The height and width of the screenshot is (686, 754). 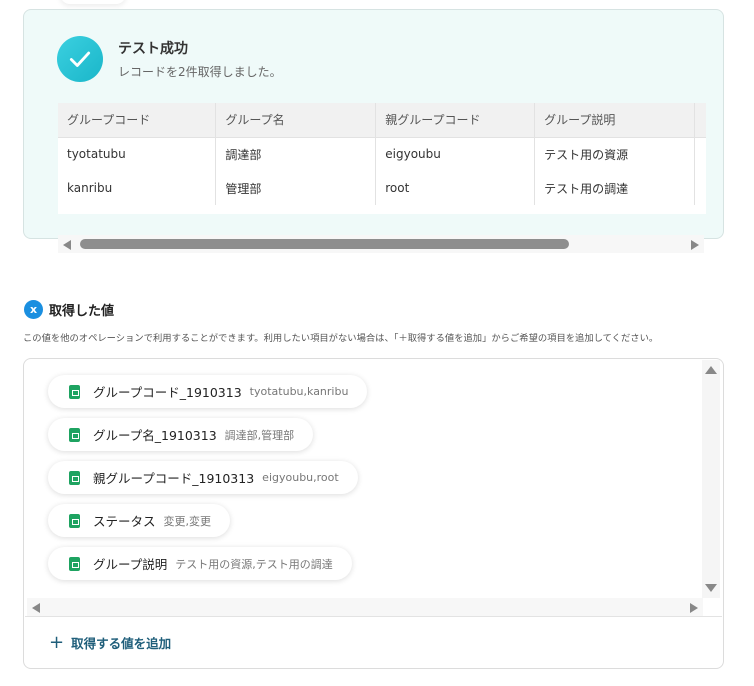 I want to click on value-chip: ステータス 変更,変更, so click(x=139, y=520).